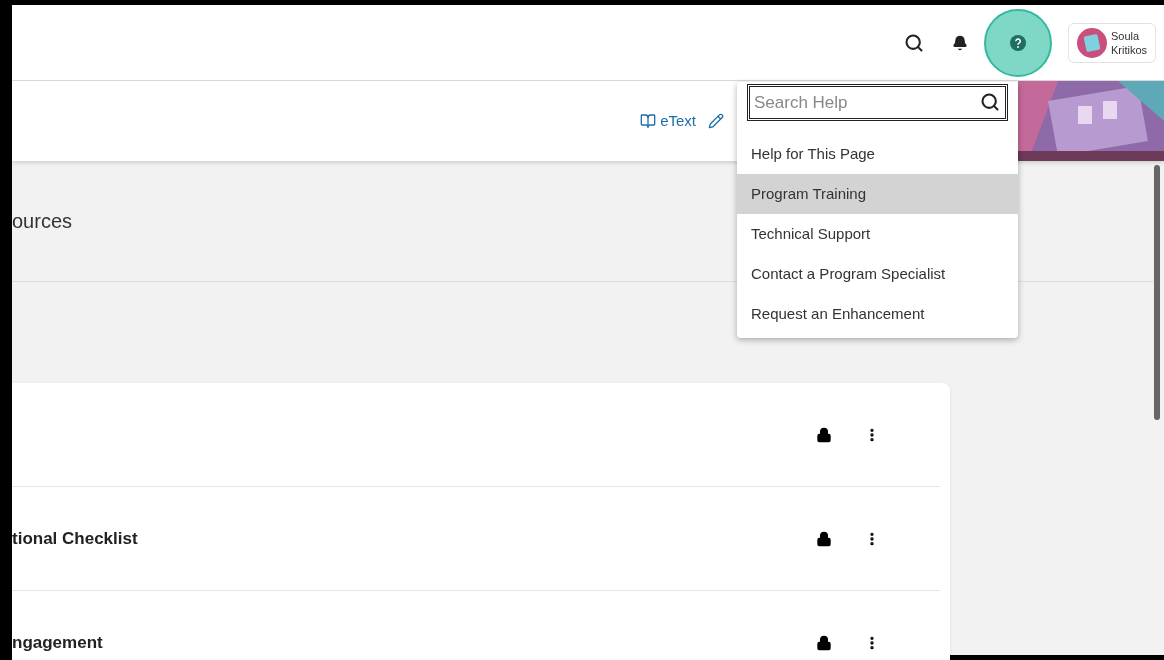 The width and height of the screenshot is (1164, 660). What do you see at coordinates (877, 314) in the screenshot?
I see `help-menu-item: Request an Enhancement` at bounding box center [877, 314].